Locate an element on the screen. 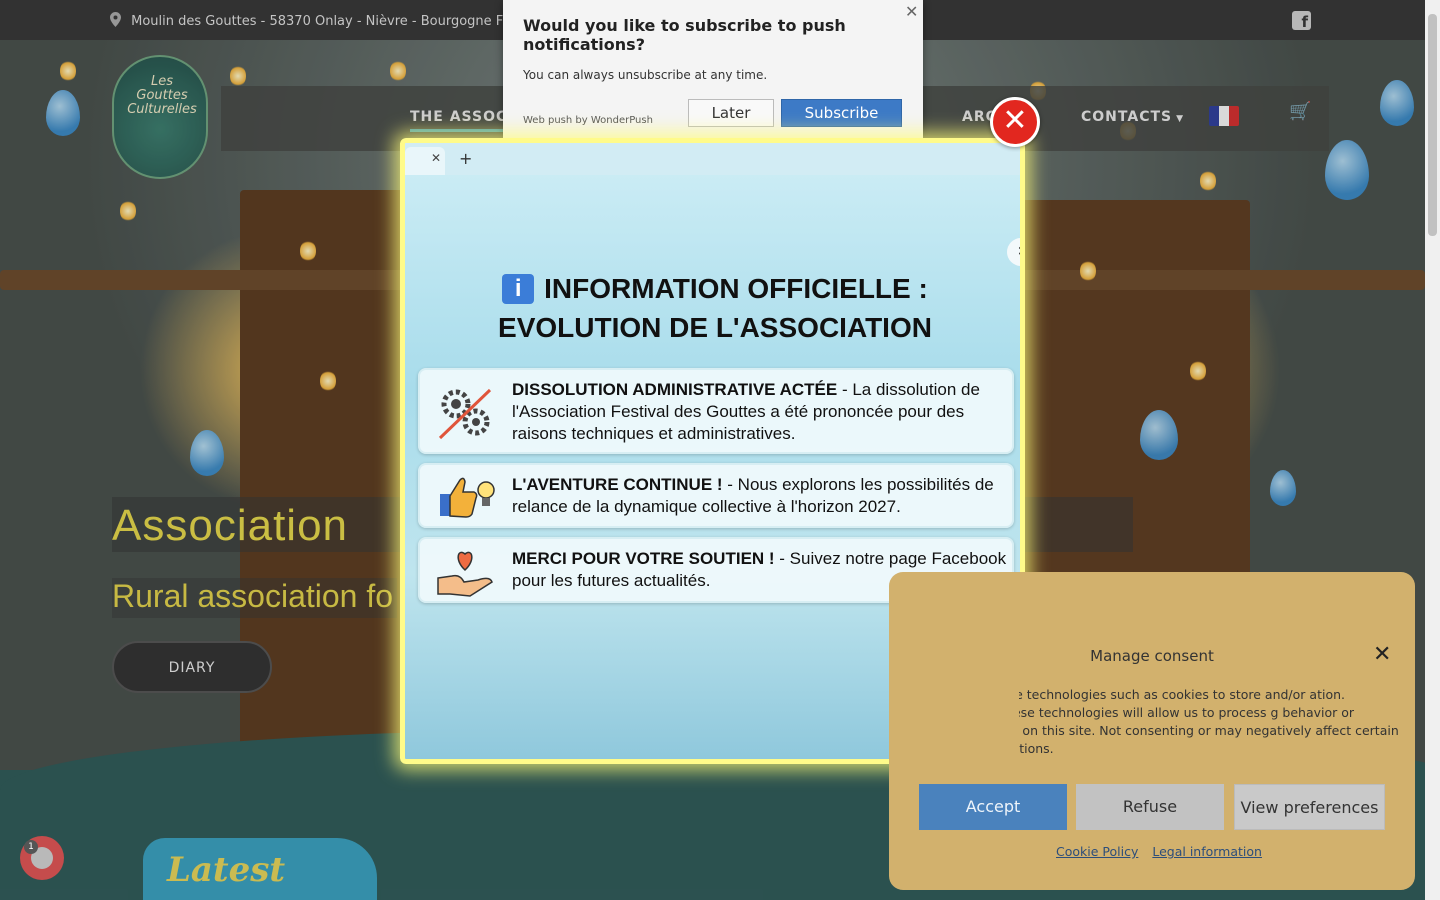 The height and width of the screenshot is (900, 1440). legal-information-link: Legal information is located at coordinates (1207, 851).